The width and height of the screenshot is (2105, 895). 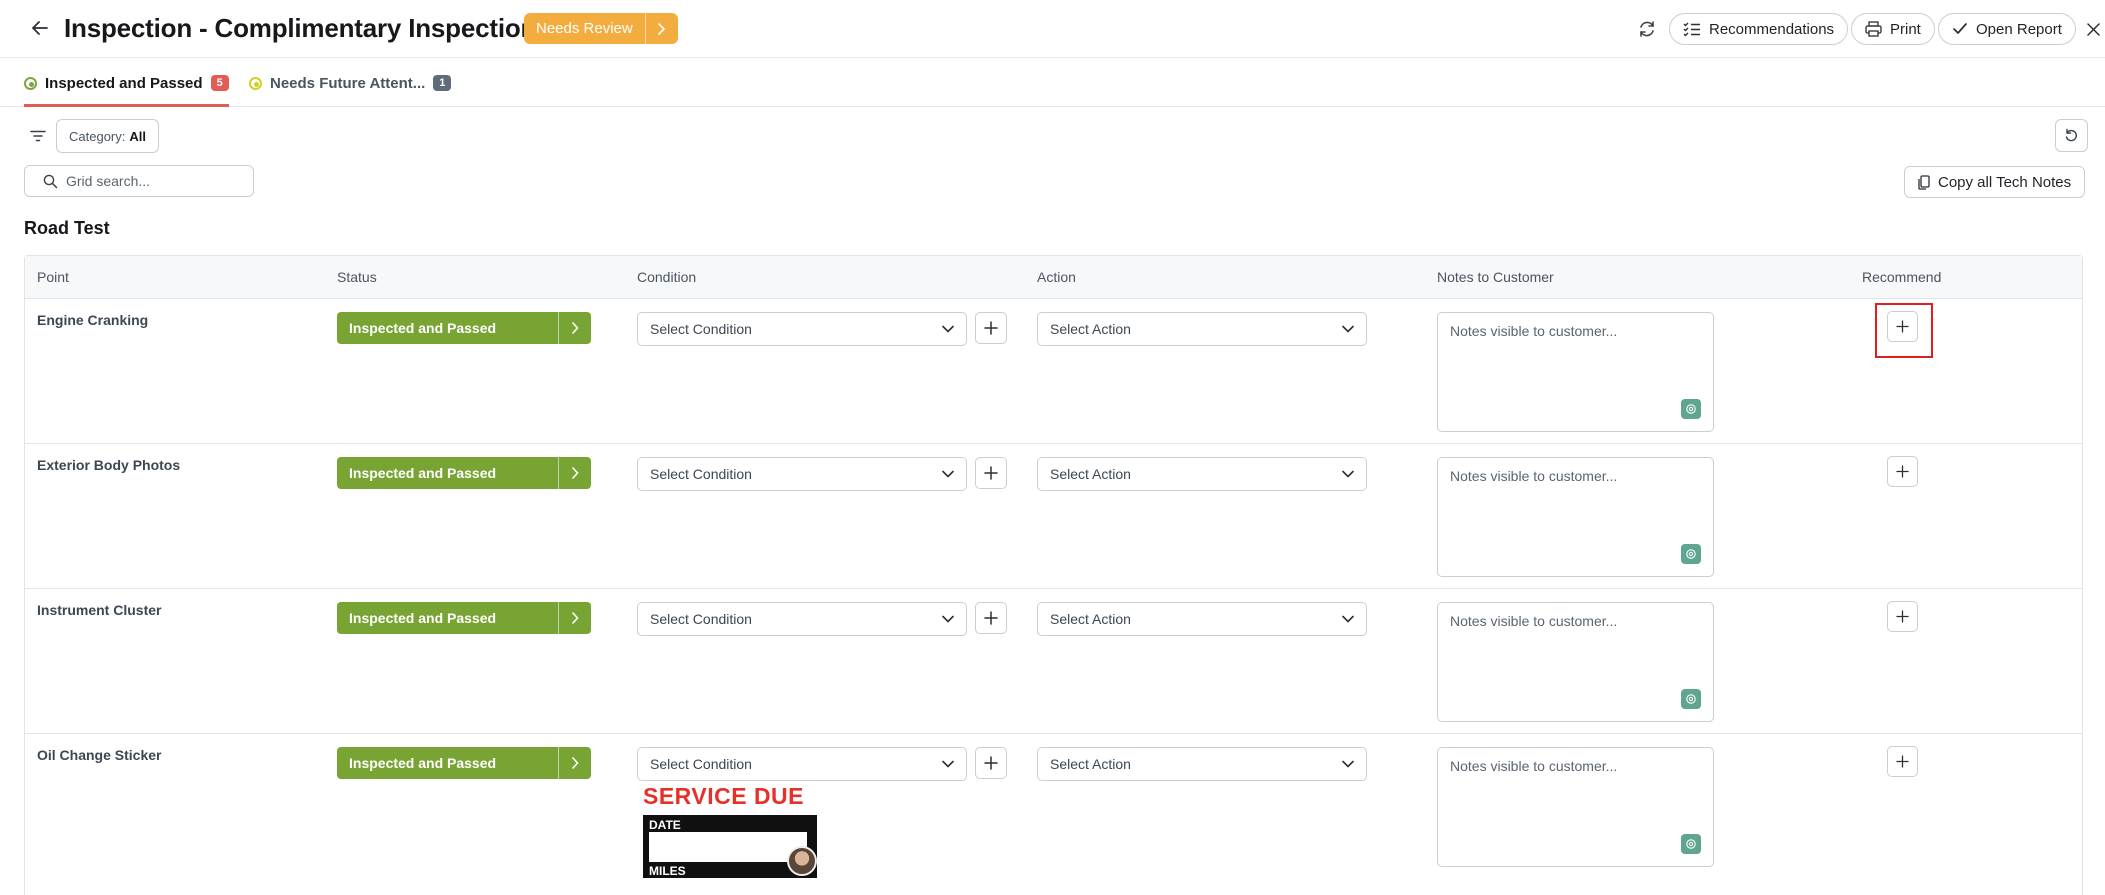 I want to click on back-arrow-icon, so click(x=40, y=28).